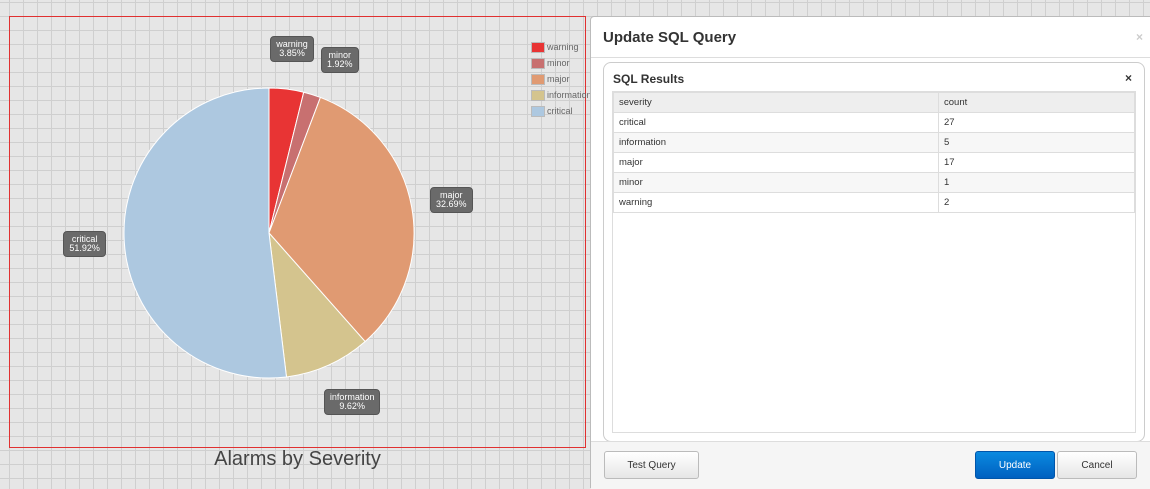 The image size is (1150, 489). What do you see at coordinates (649, 79) in the screenshot?
I see `panel-title: SQL Results` at bounding box center [649, 79].